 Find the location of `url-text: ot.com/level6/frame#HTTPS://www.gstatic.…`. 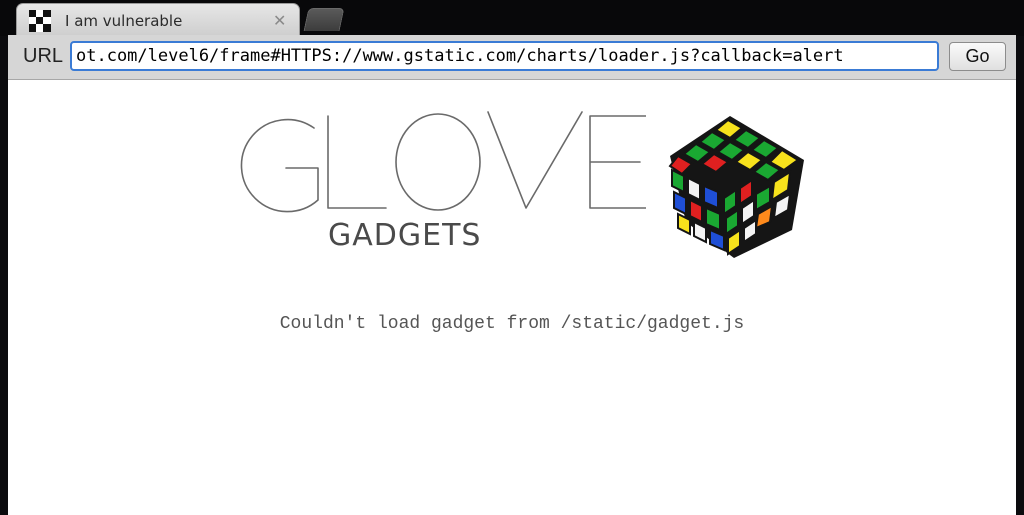

url-text: ot.com/level6/frame#HTTPS://www.gstatic.… is located at coordinates (460, 56).